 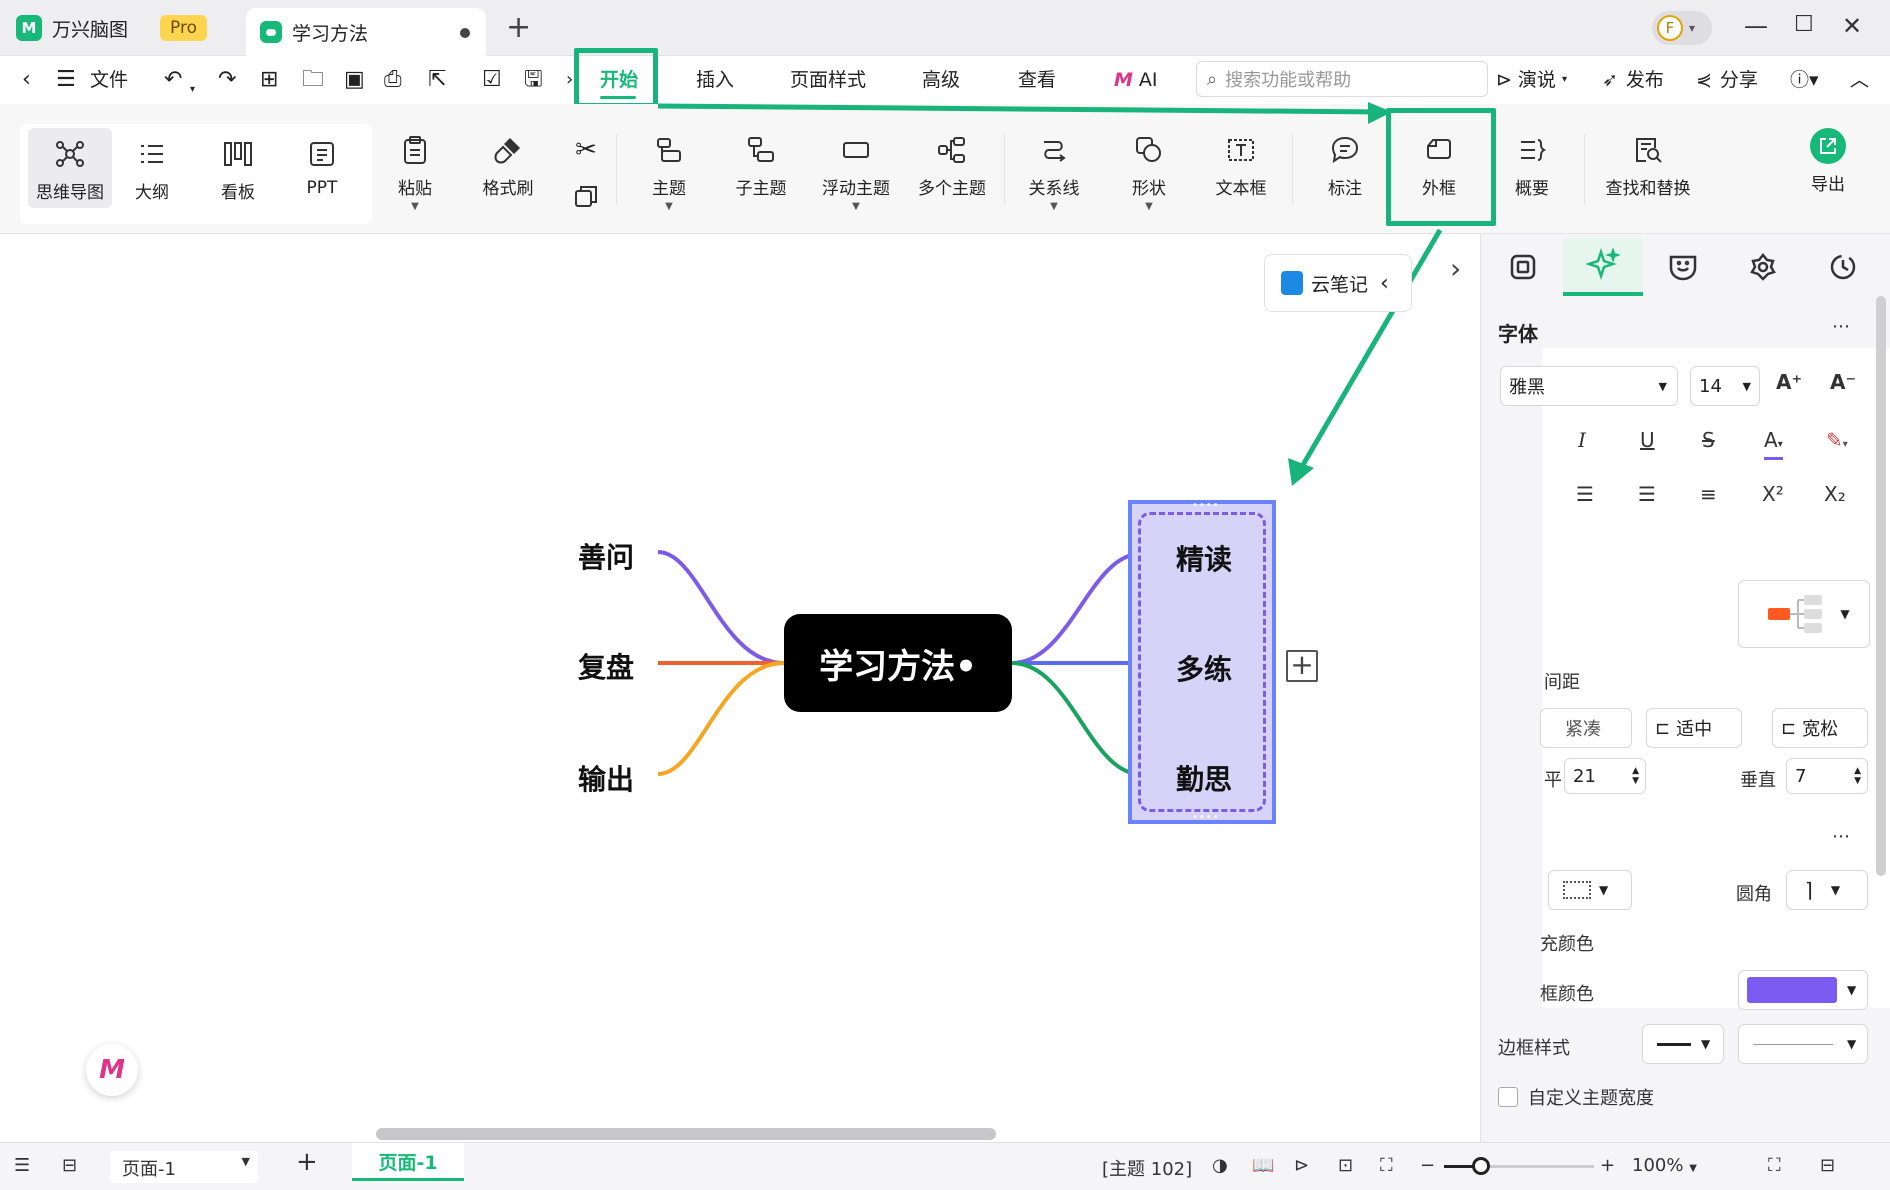 What do you see at coordinates (1508, 1097) in the screenshot?
I see `custom-width-checkbox` at bounding box center [1508, 1097].